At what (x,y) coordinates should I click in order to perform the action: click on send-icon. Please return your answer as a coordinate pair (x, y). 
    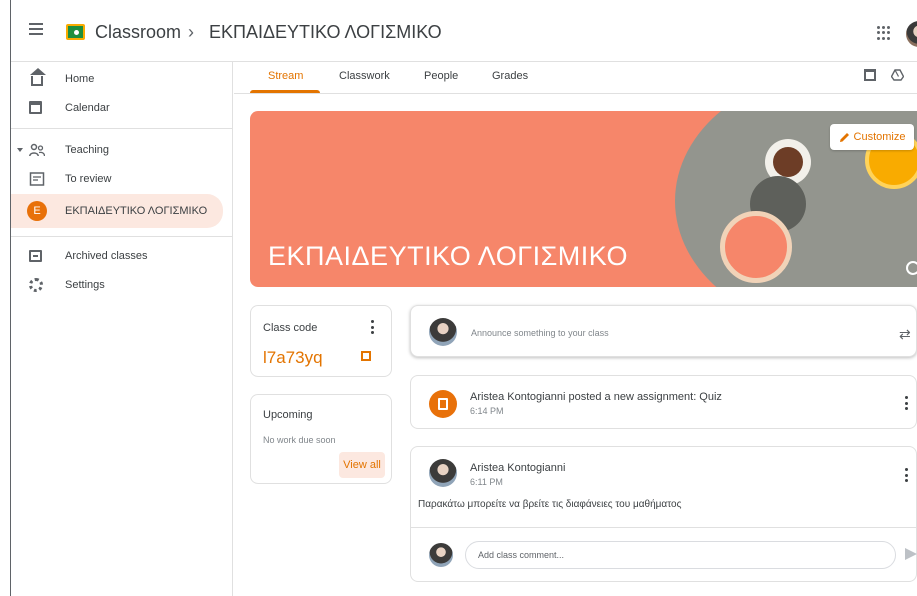
    Looking at the image, I should click on (911, 554).